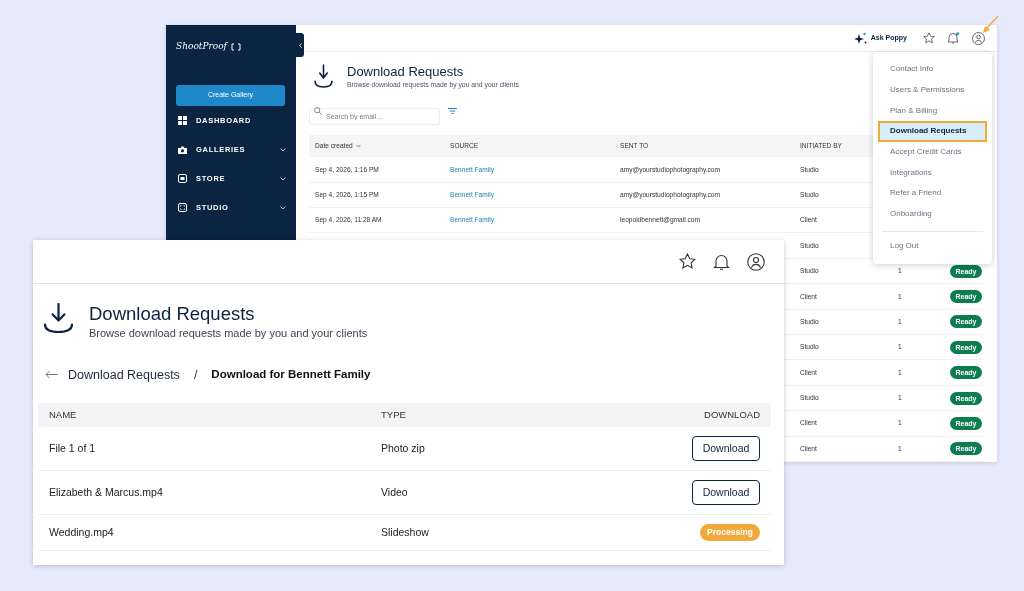 This screenshot has height=591, width=1024. What do you see at coordinates (51, 375) in the screenshot?
I see `back-arrow-icon` at bounding box center [51, 375].